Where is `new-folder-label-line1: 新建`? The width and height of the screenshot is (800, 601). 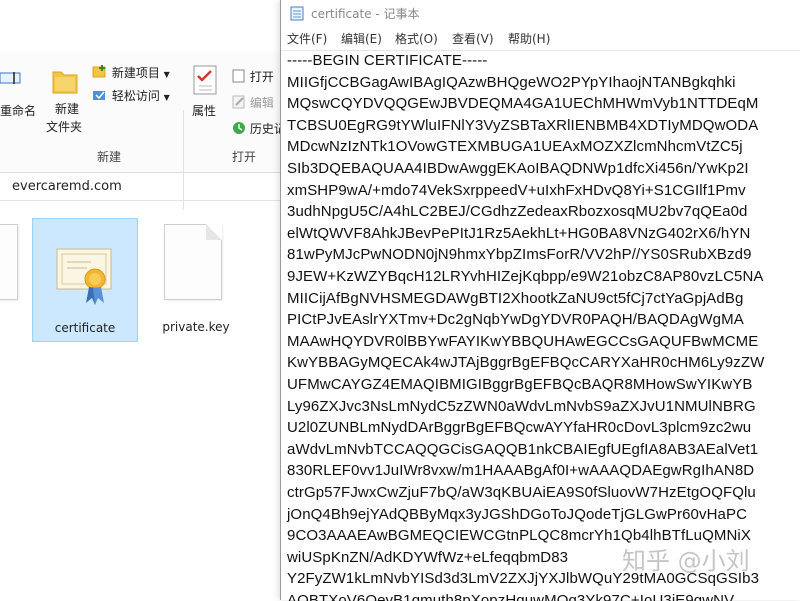 new-folder-label-line1: 新建 is located at coordinates (67, 109).